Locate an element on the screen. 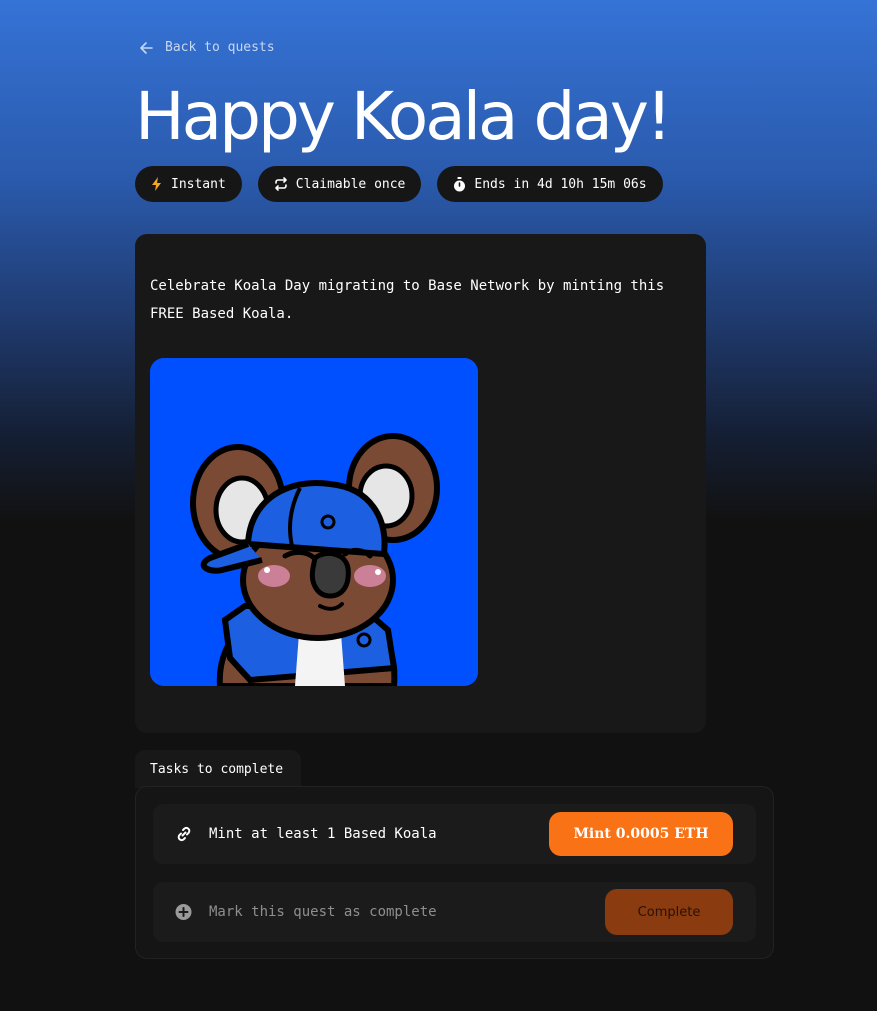 Image resolution: width=877 pixels, height=1011 pixels. badge-label: Ends in 4d 10h 15m 06s is located at coordinates (560, 184).